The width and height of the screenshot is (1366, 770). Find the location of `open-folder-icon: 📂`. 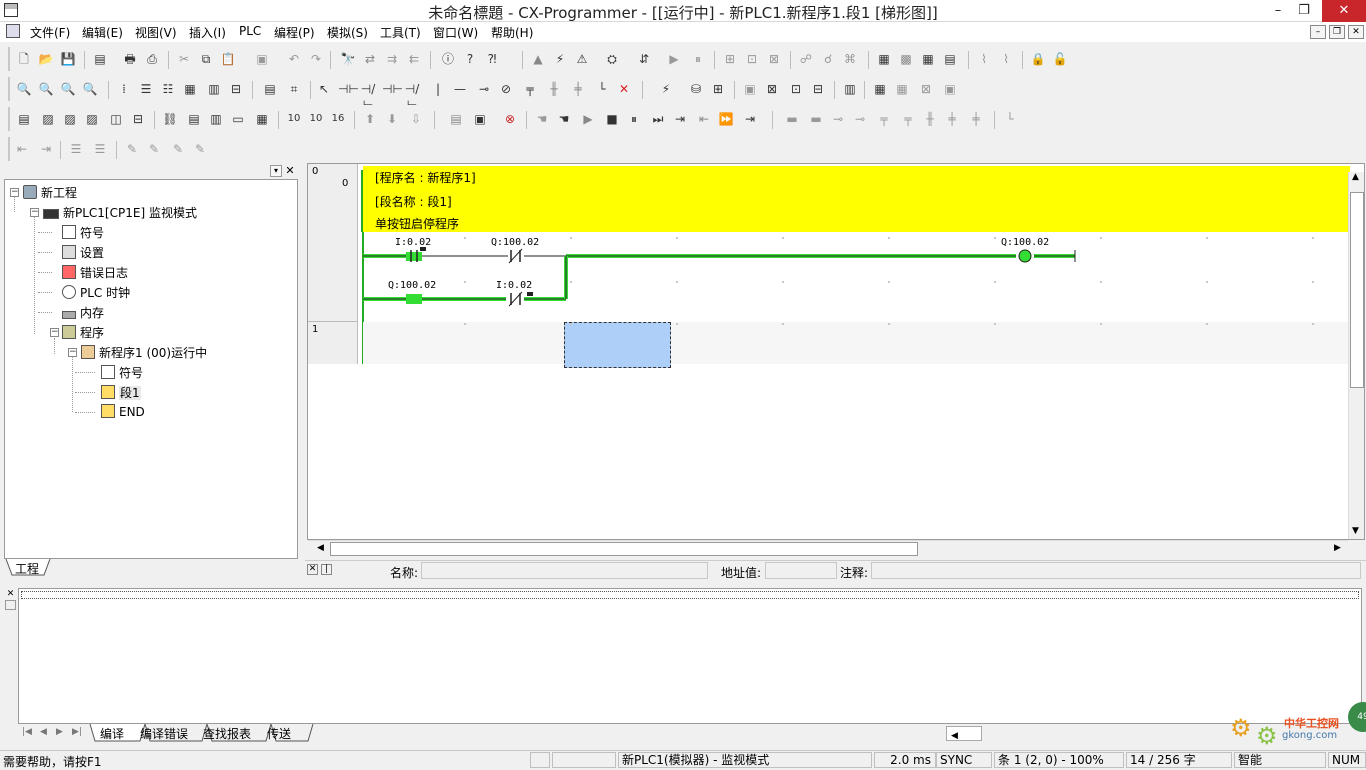

open-folder-icon: 📂 is located at coordinates (46, 59).